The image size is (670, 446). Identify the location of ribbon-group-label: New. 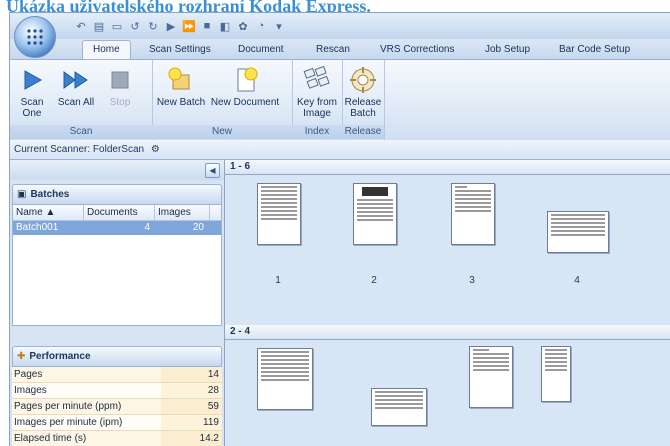
(222, 132).